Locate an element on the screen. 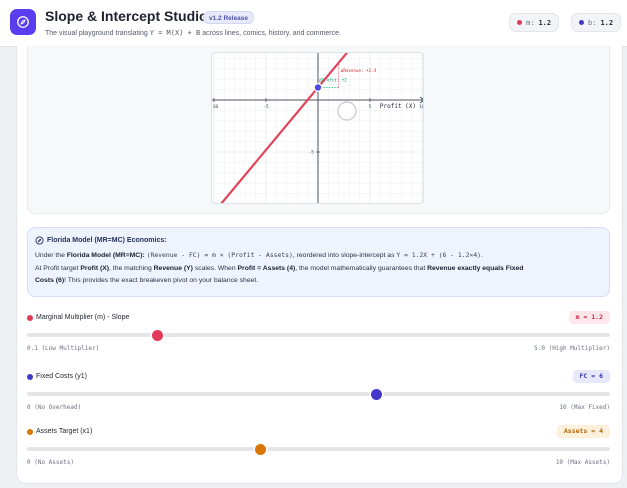  info-bold: Profit (X) is located at coordinates (95, 268).